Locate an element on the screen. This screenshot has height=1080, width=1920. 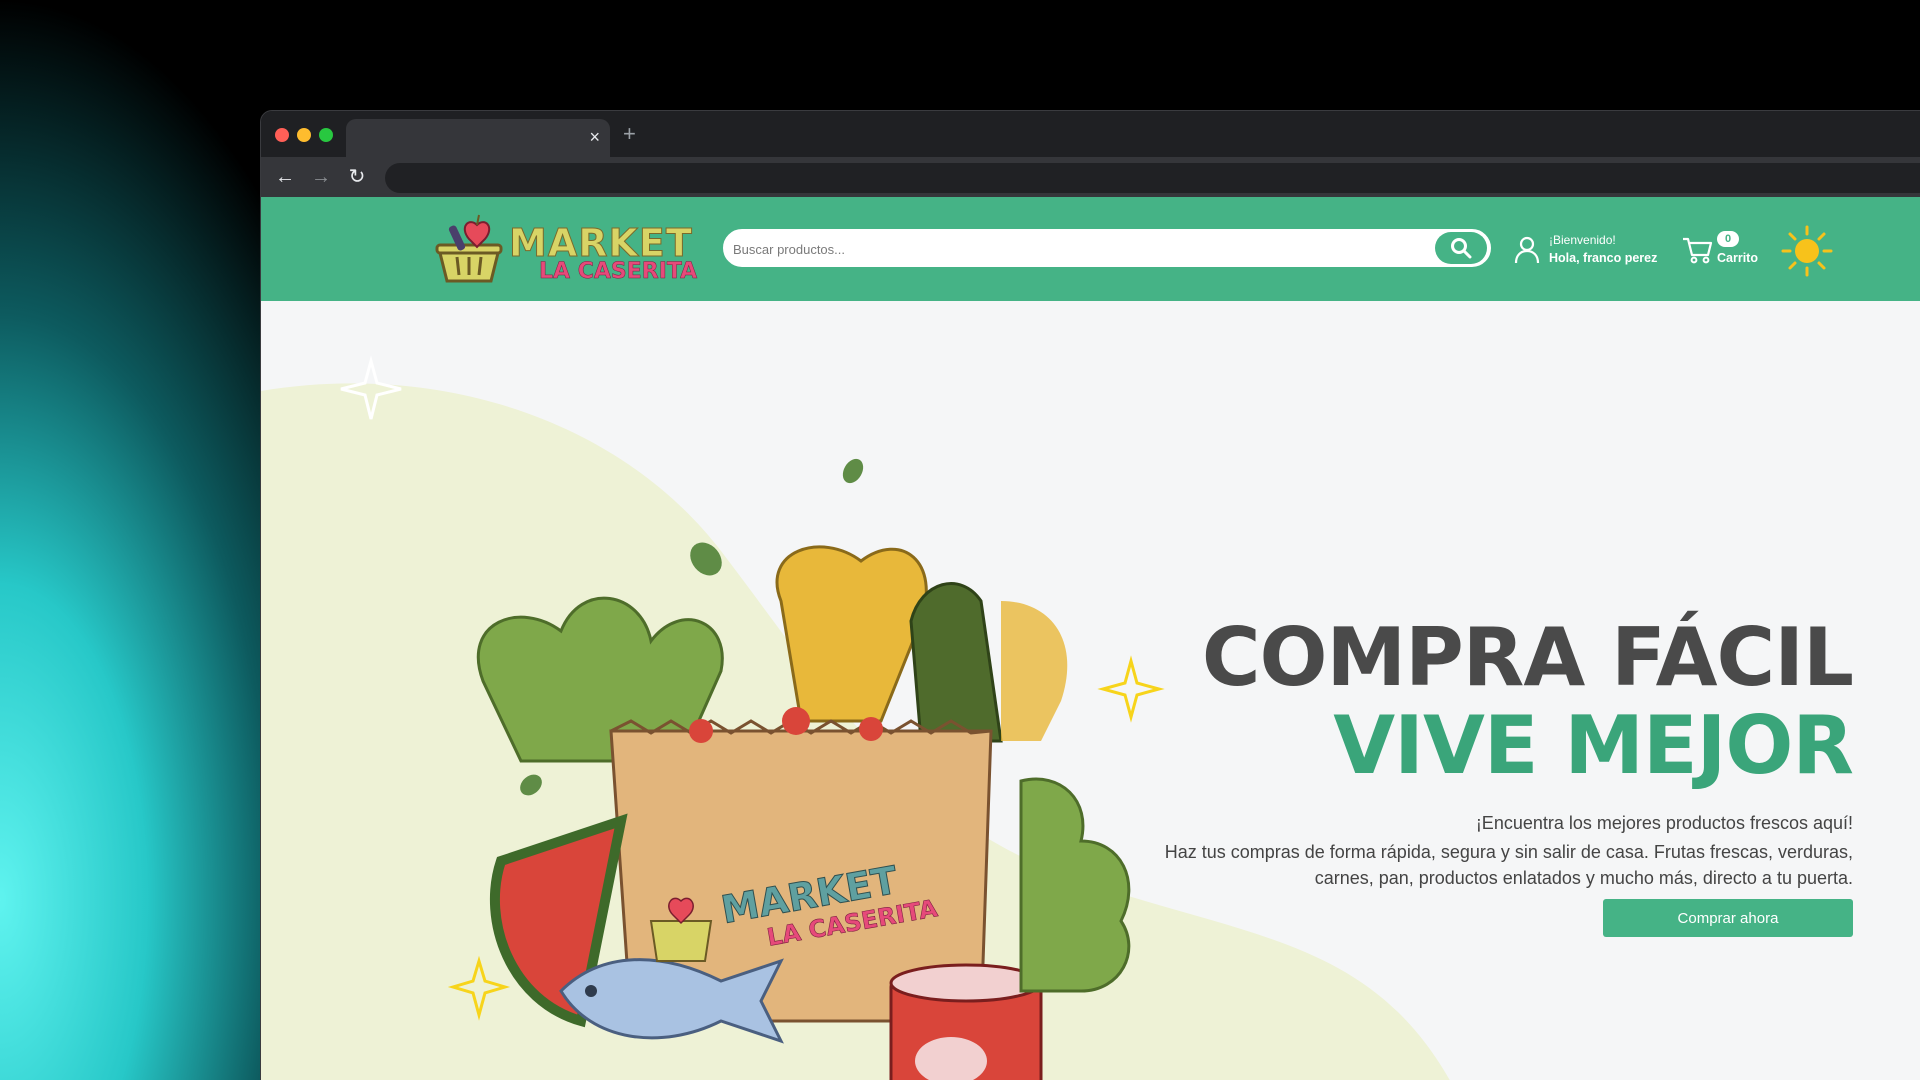
user-name: Hola, franco perez is located at coordinates (1603, 258).